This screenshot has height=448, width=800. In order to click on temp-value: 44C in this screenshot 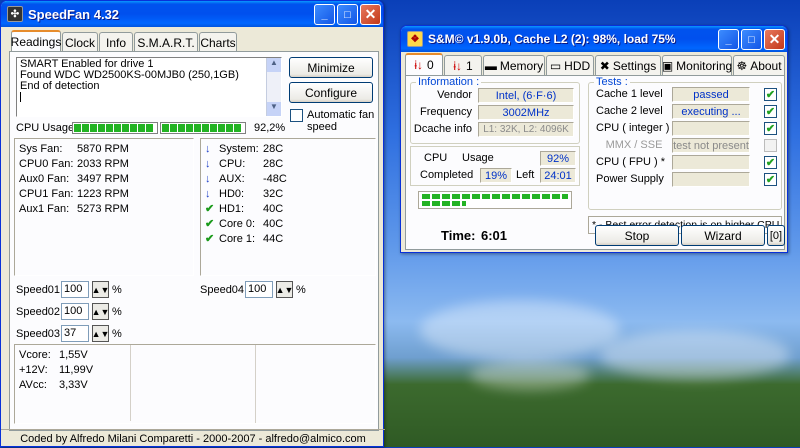, I will do `click(273, 239)`.